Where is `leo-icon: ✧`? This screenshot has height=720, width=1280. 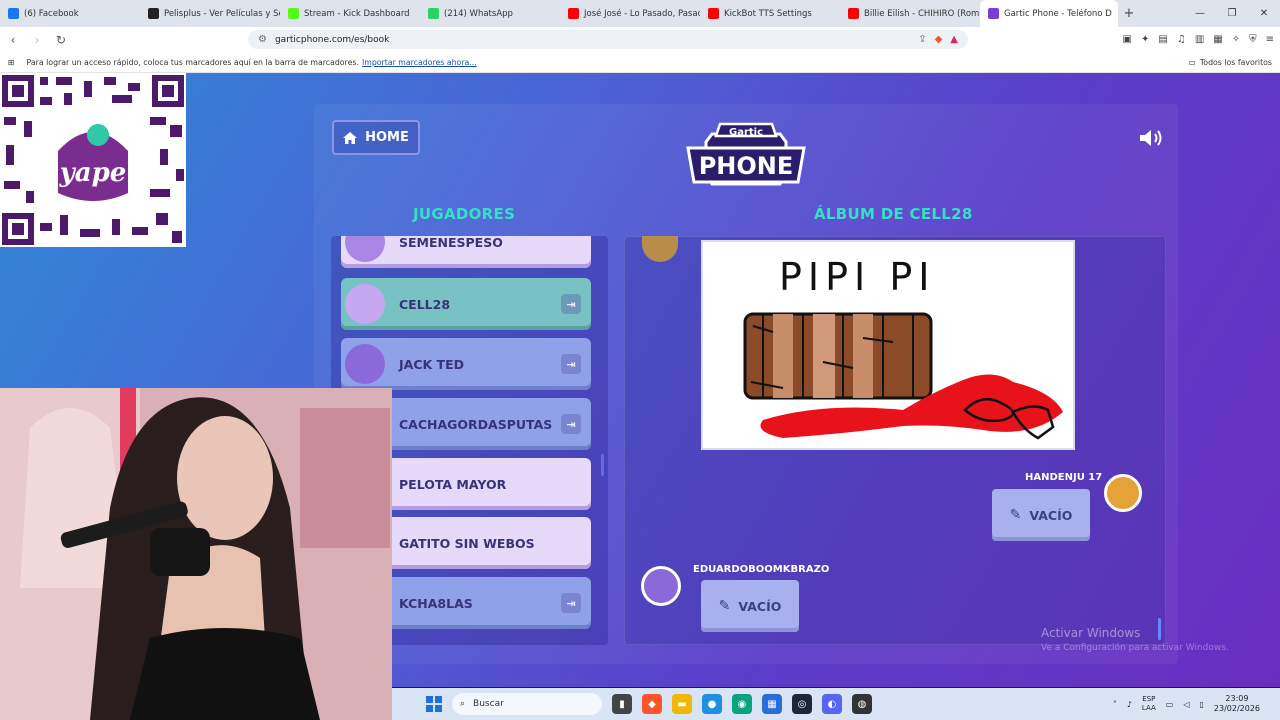
leo-icon: ✧ is located at coordinates (1236, 39).